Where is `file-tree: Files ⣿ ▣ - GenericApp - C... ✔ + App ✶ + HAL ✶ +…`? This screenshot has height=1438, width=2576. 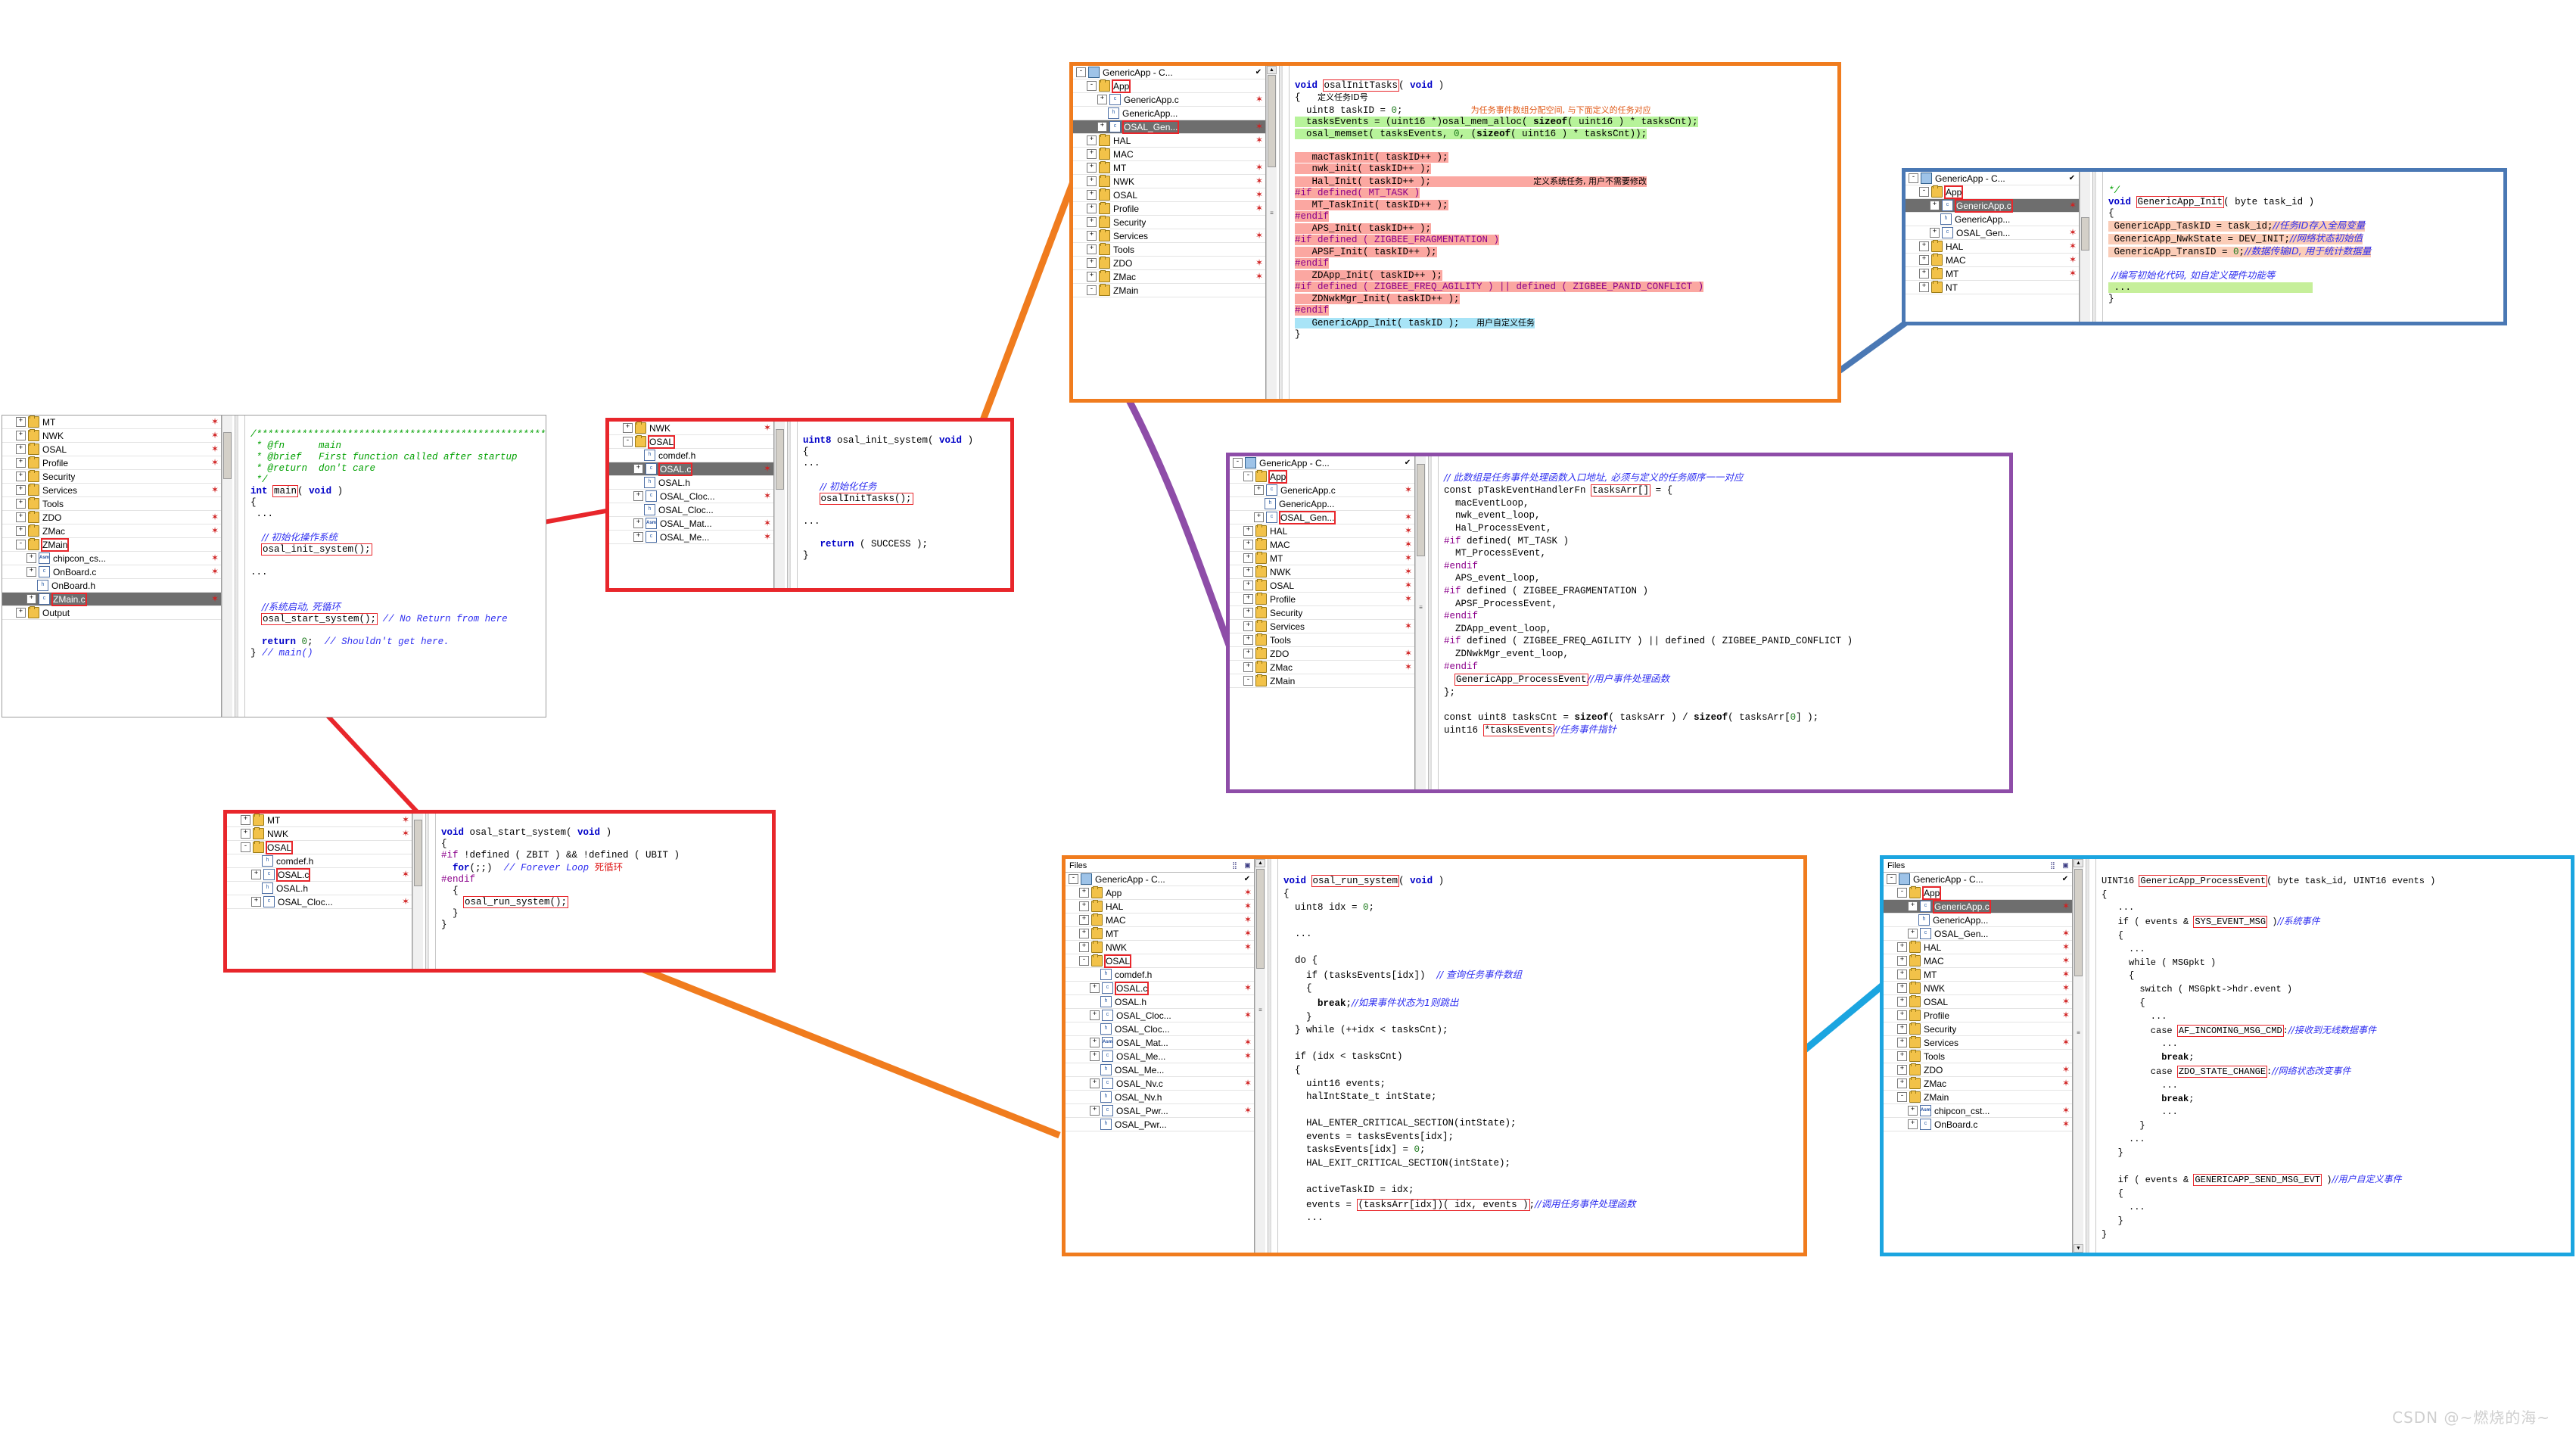 file-tree: Files ⣿ ▣ - GenericApp - C... ✔ + App ✶ + HAL ✶ +… is located at coordinates (1160, 1056).